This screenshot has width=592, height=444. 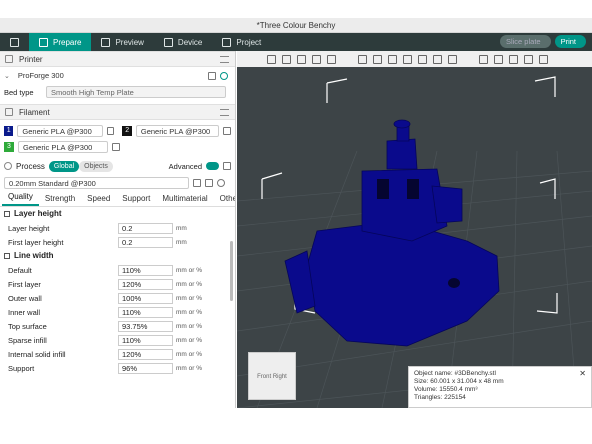 What do you see at coordinates (184, 200) in the screenshot?
I see `tab-multimaterial: Multimaterial` at bounding box center [184, 200].